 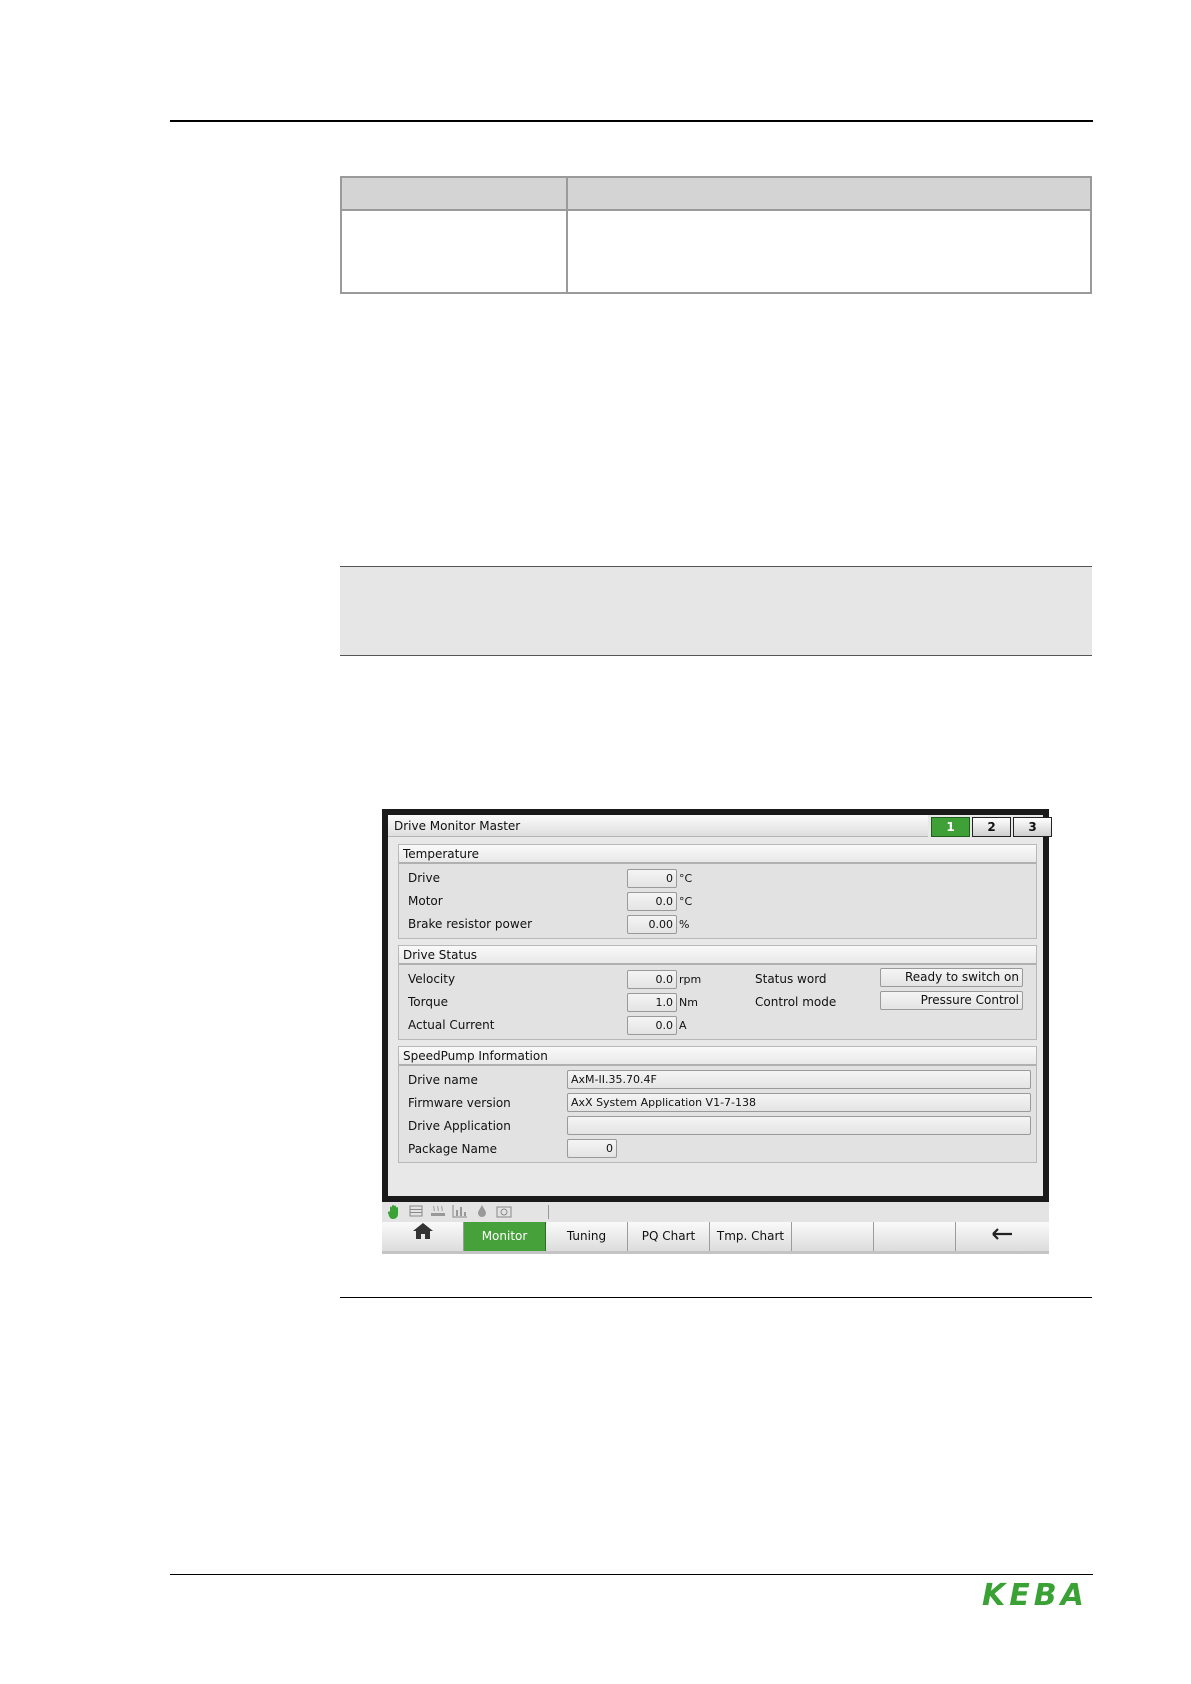 What do you see at coordinates (799, 1079) in the screenshot?
I see `drive-name-value: AxM-II.35.70.4F` at bounding box center [799, 1079].